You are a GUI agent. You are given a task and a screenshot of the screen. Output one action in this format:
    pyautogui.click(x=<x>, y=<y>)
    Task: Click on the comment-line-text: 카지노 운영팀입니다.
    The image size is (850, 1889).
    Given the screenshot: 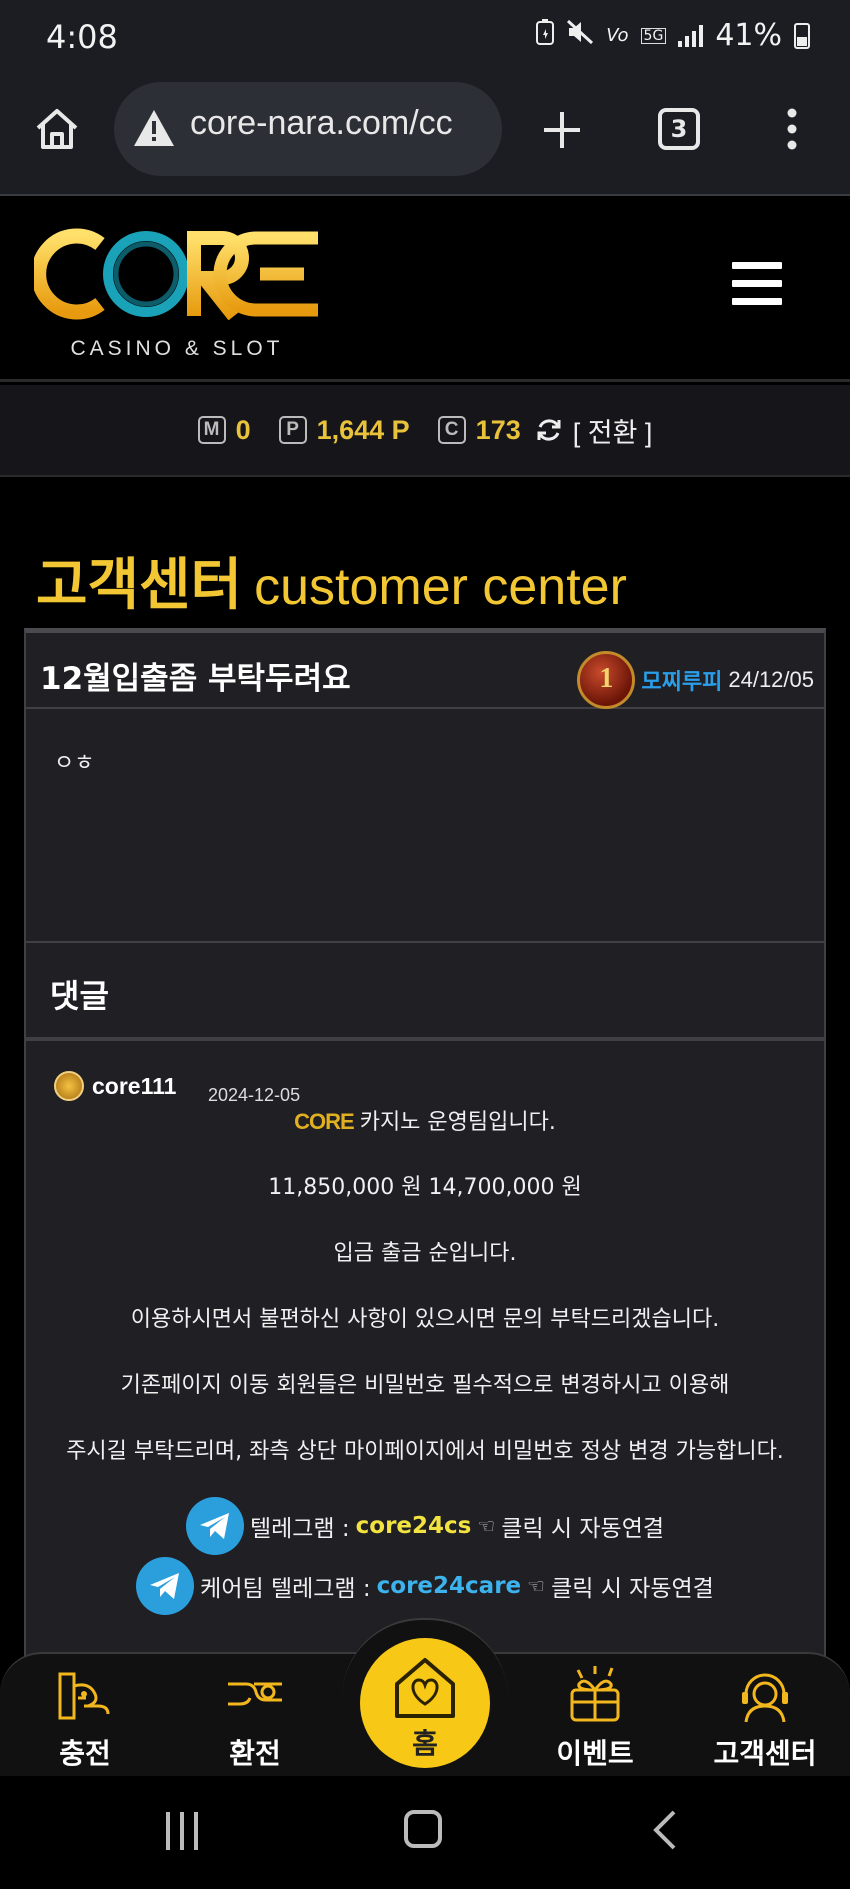 What is the action you would take?
    pyautogui.click(x=457, y=1122)
    